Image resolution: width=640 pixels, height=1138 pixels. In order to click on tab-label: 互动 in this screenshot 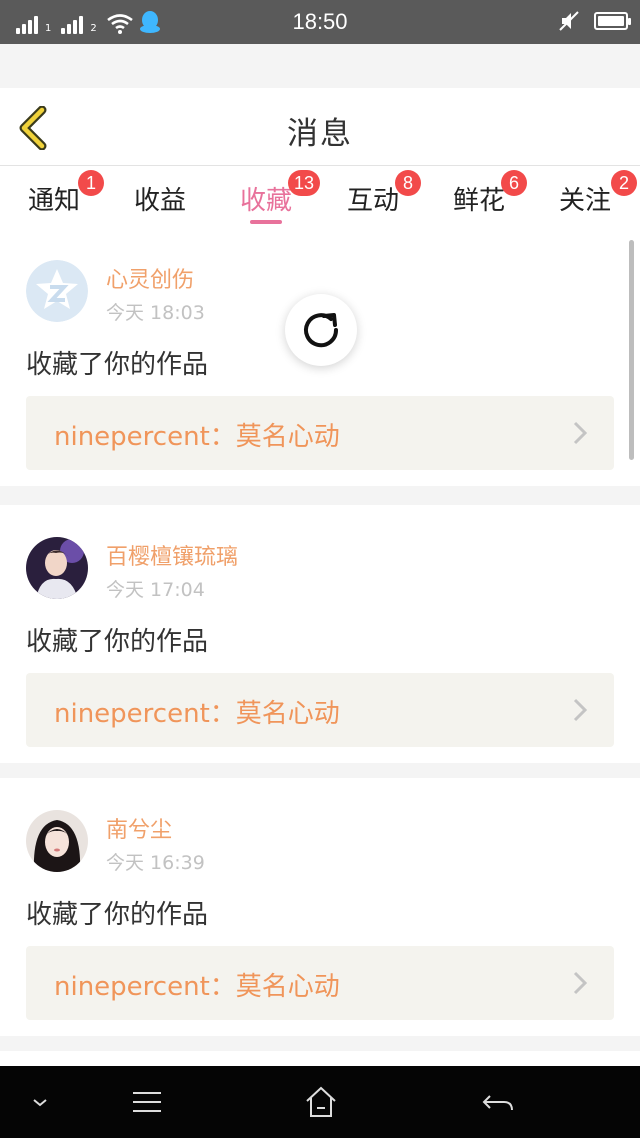, I will do `click(372, 201)`.